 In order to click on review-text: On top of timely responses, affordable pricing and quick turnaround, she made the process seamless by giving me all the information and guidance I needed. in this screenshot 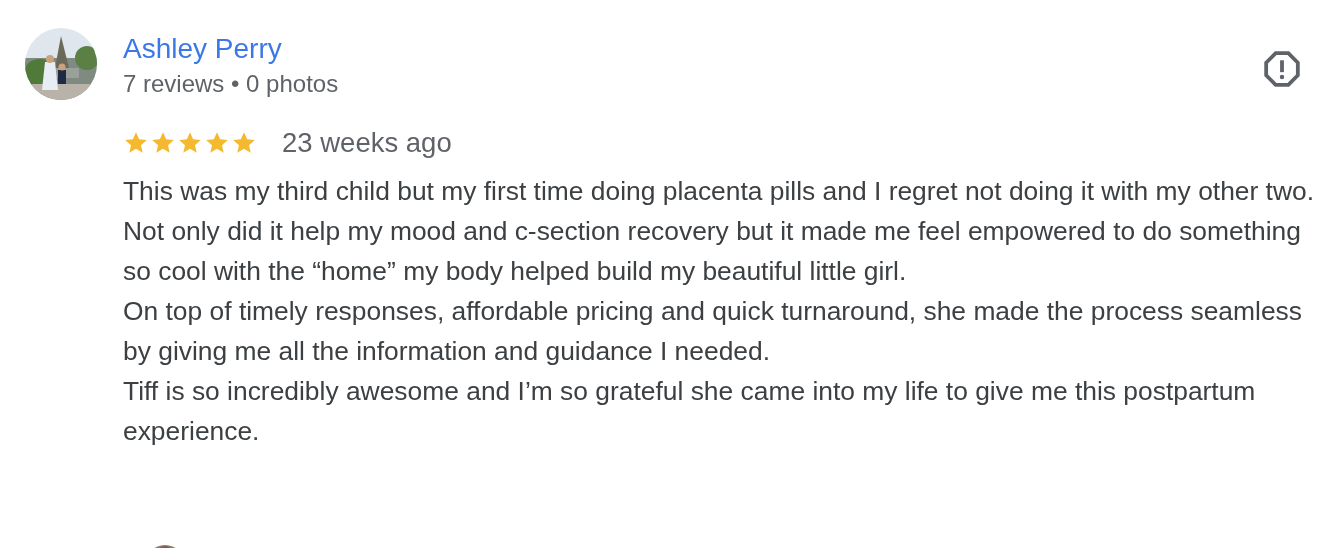, I will do `click(713, 331)`.